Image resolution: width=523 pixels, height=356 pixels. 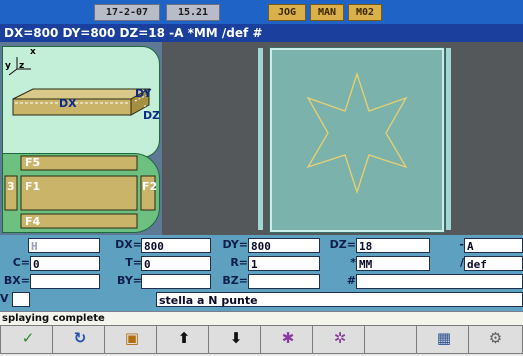 What do you see at coordinates (149, 186) in the screenshot?
I see `face-f2-label: F2` at bounding box center [149, 186].